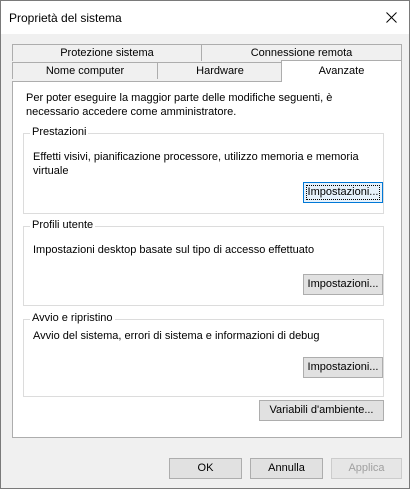 This screenshot has width=410, height=489. Describe the element at coordinates (107, 52) in the screenshot. I see `tab-protezione-sistema: Protezione sistema` at that location.